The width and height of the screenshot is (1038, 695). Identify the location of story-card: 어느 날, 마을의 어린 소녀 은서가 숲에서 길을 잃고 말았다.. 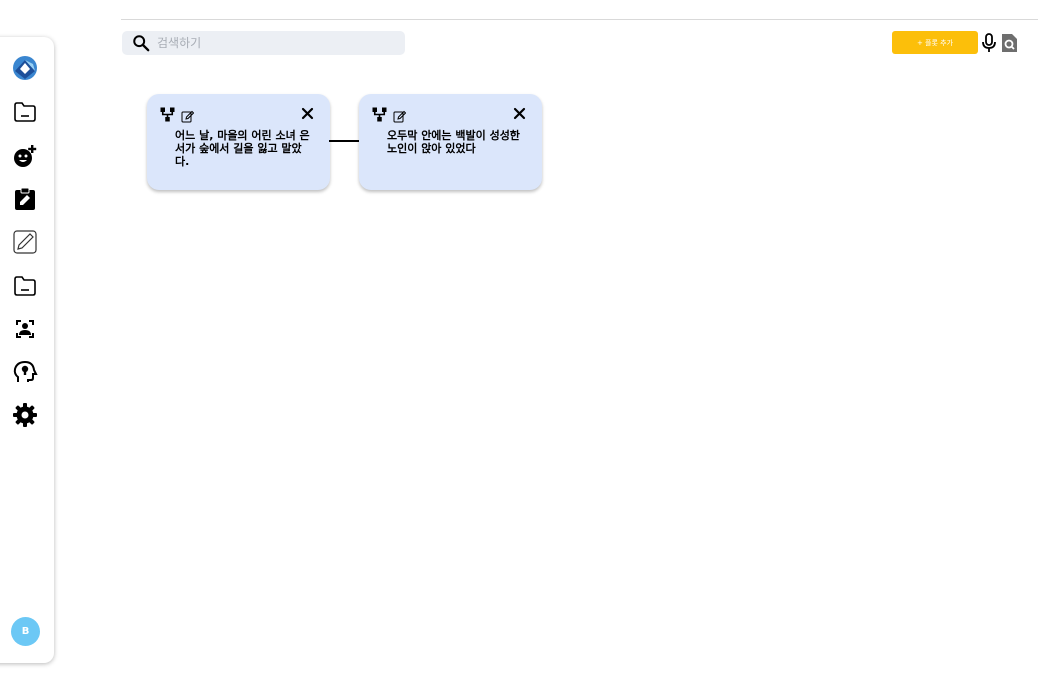
(238, 142).